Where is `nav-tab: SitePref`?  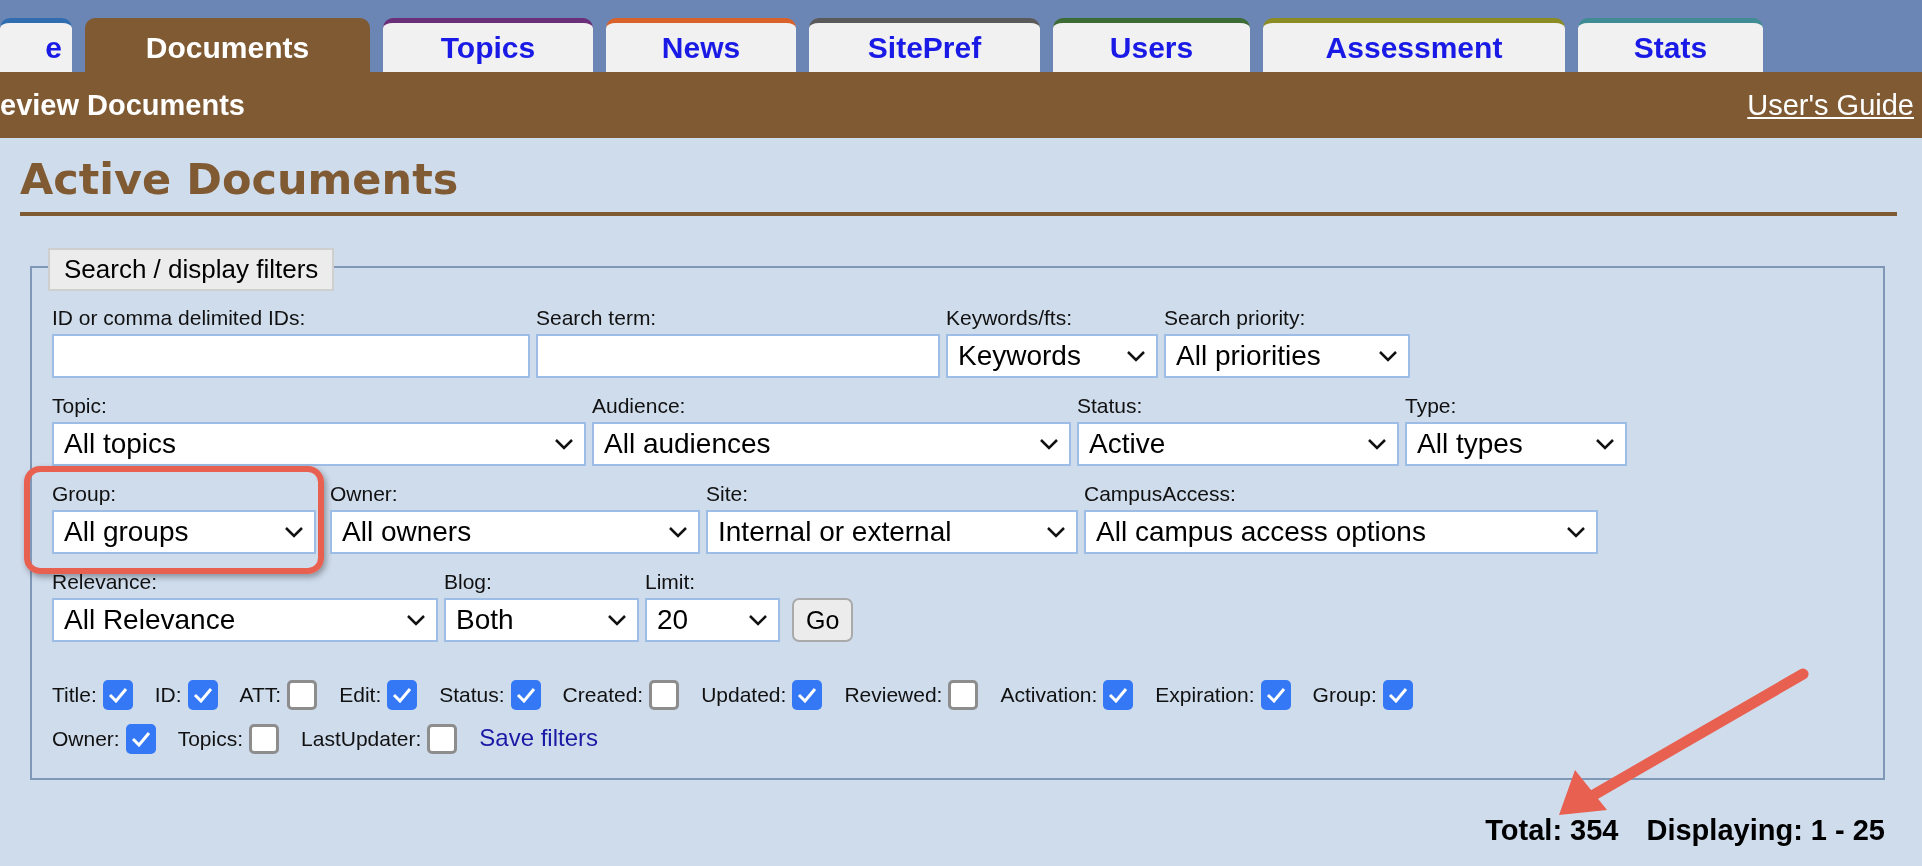
nav-tab: SitePref is located at coordinates (924, 45).